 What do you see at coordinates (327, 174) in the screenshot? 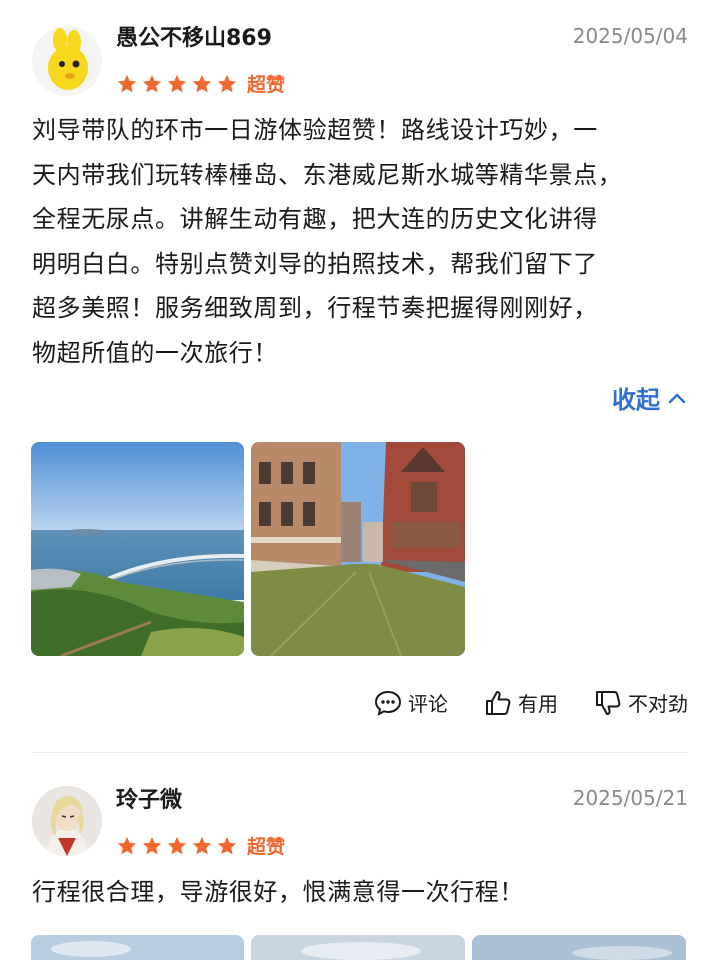
I see `review-text-line: 天内带我们玩转棒棰岛、东港威尼斯水城等精华景点，` at bounding box center [327, 174].